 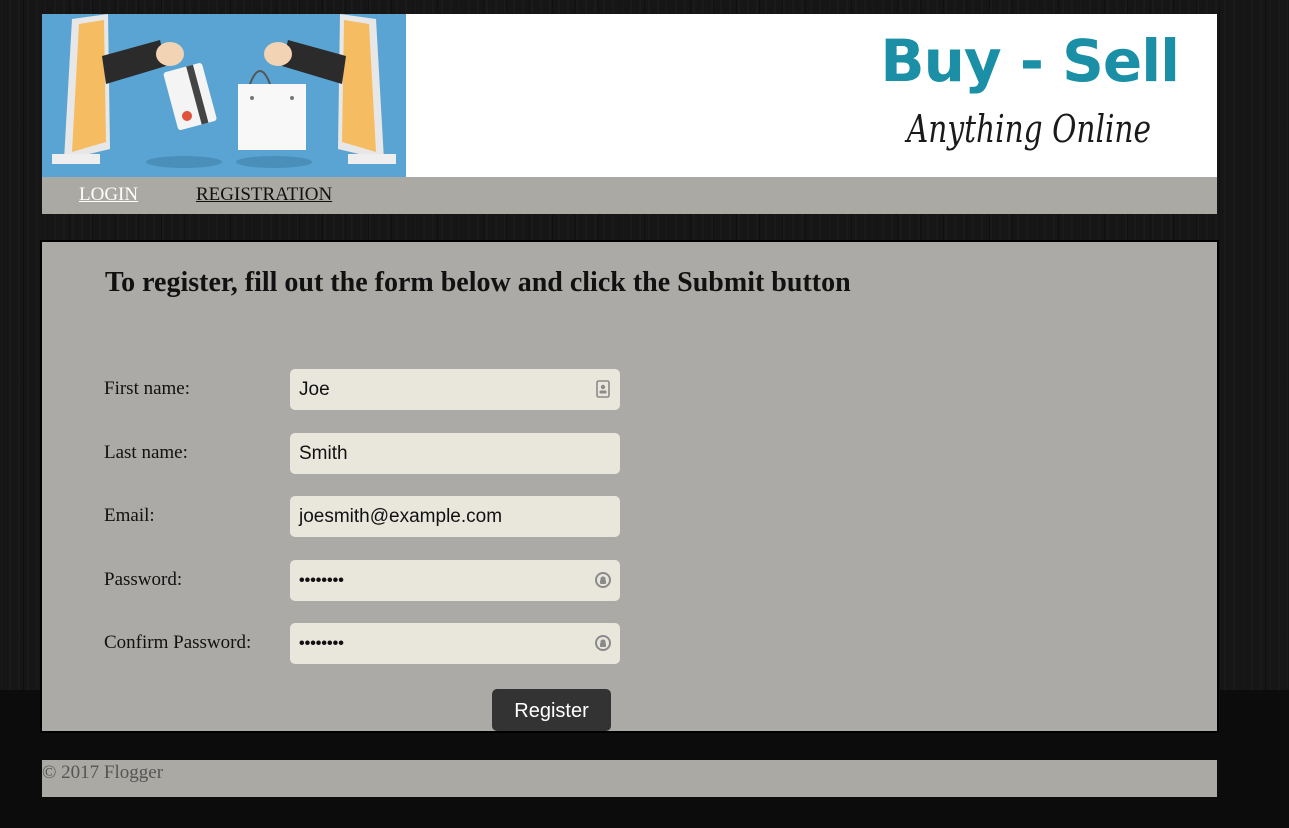 I want to click on last-name-row: Last name: Smith, so click(x=364, y=453).